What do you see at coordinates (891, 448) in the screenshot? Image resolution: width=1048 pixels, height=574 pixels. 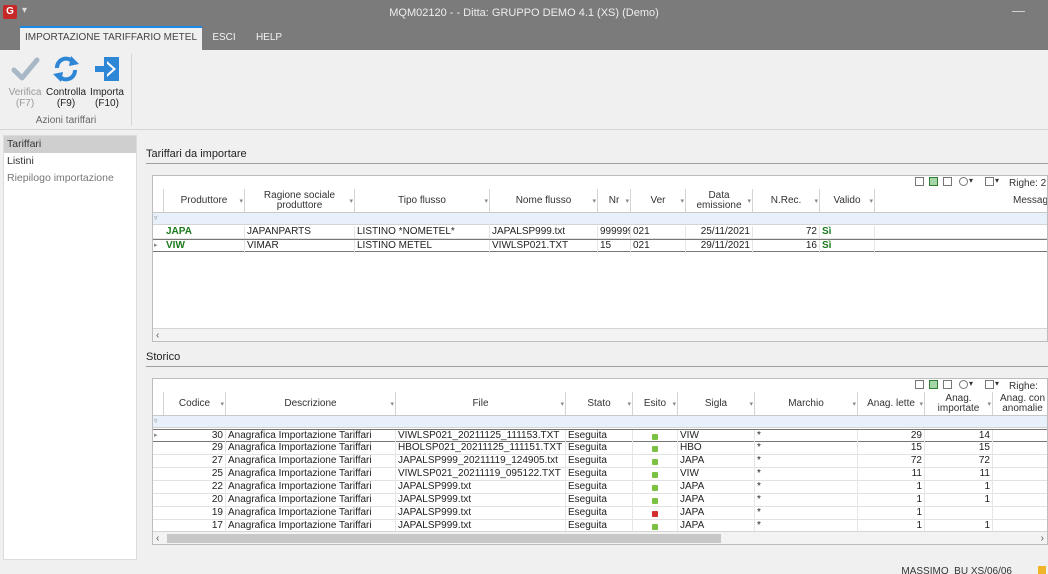 I see `cell-lette: 15` at bounding box center [891, 448].